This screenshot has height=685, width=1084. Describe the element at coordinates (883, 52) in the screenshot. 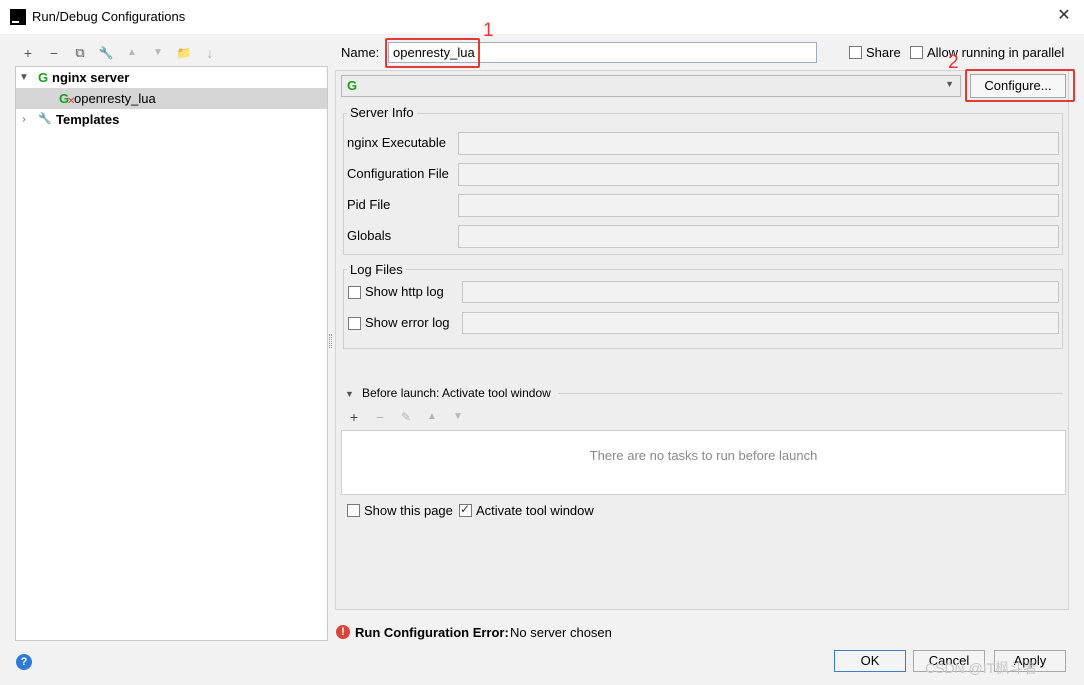

I see `share-label: Share` at that location.